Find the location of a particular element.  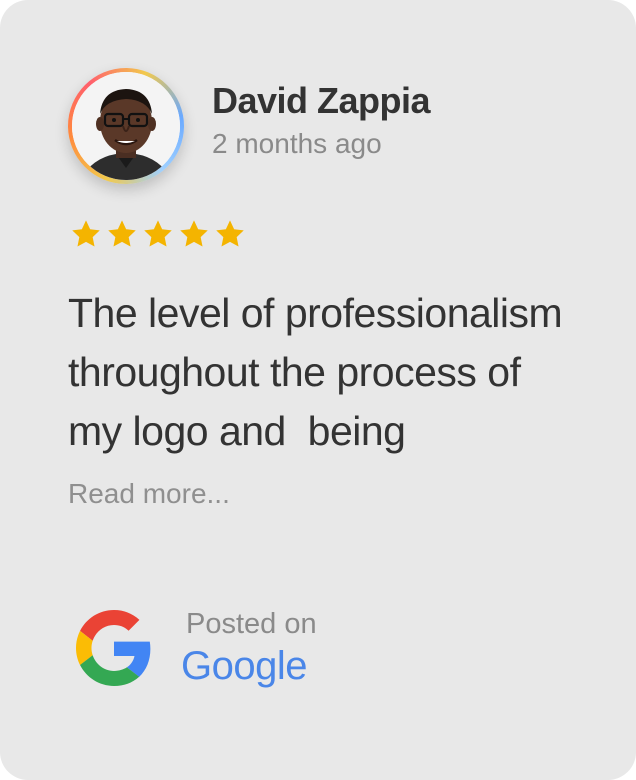

star-rating is located at coordinates (158, 234).